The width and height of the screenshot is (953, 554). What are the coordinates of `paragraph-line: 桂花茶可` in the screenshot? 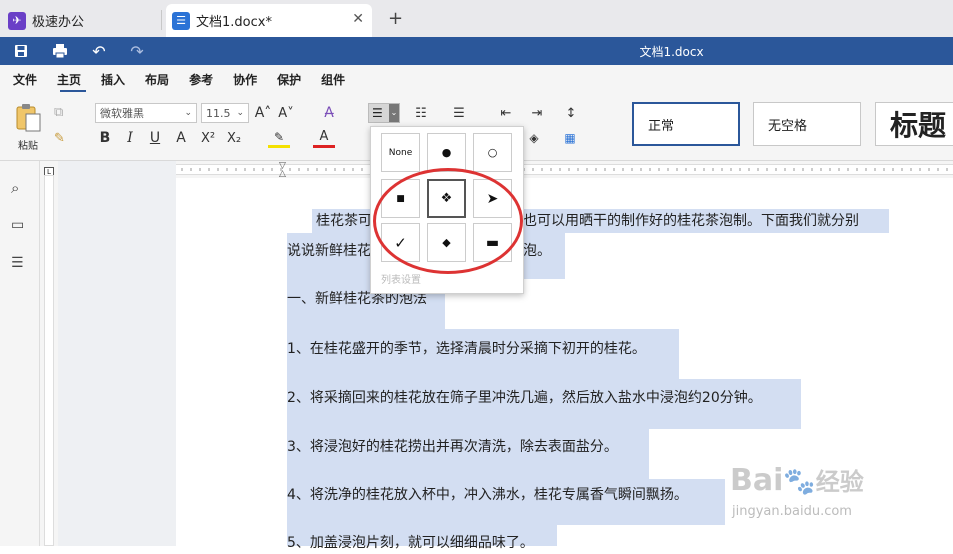 It's located at (344, 221).